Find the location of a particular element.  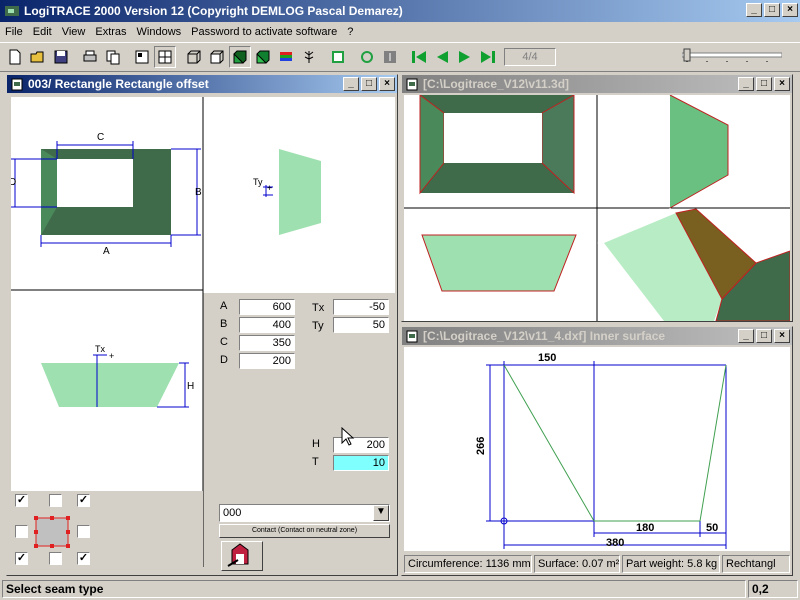

zoom-slider is located at coordinates (732, 55).